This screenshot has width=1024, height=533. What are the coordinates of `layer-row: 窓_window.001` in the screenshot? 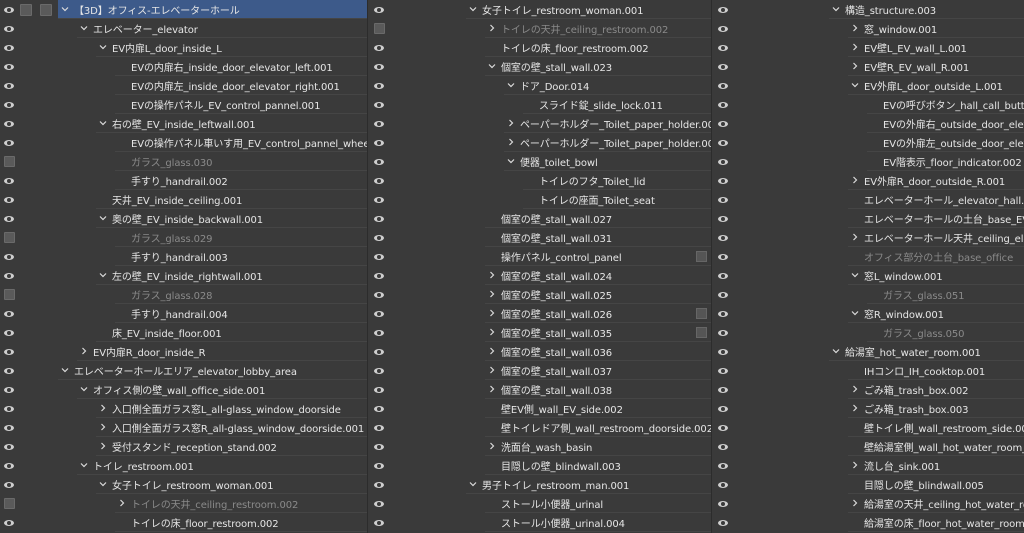 It's located at (868, 28).